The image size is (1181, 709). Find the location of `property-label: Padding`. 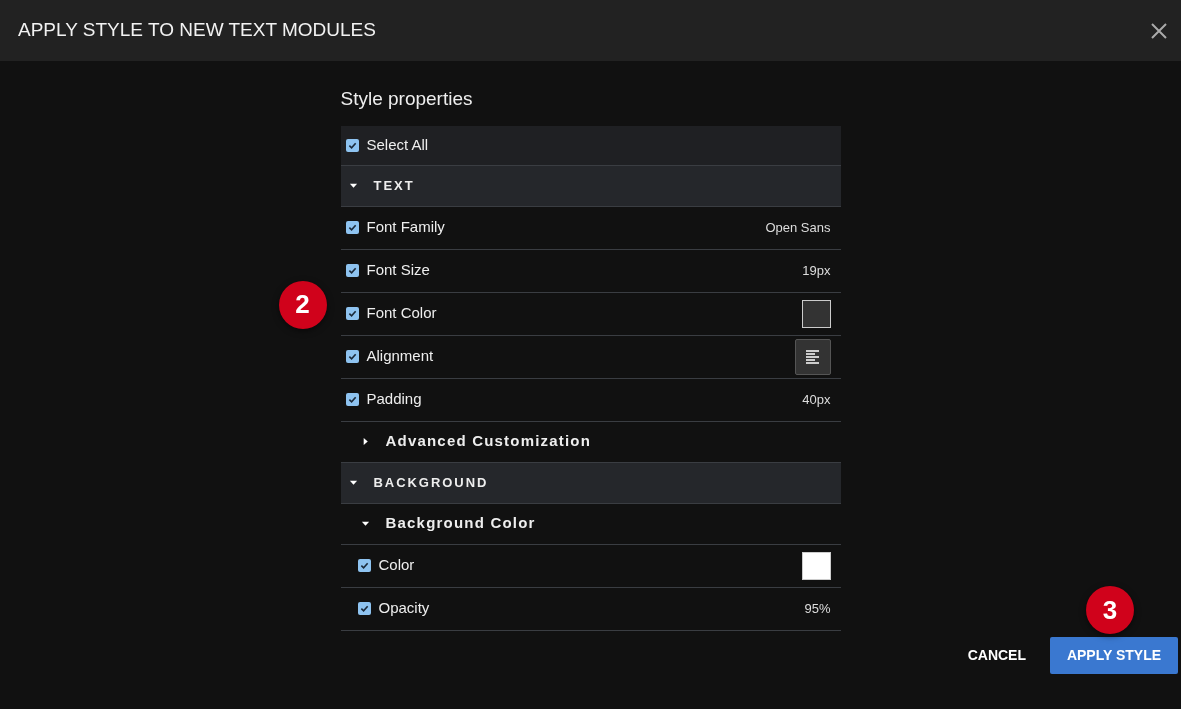

property-label: Padding is located at coordinates (394, 399).